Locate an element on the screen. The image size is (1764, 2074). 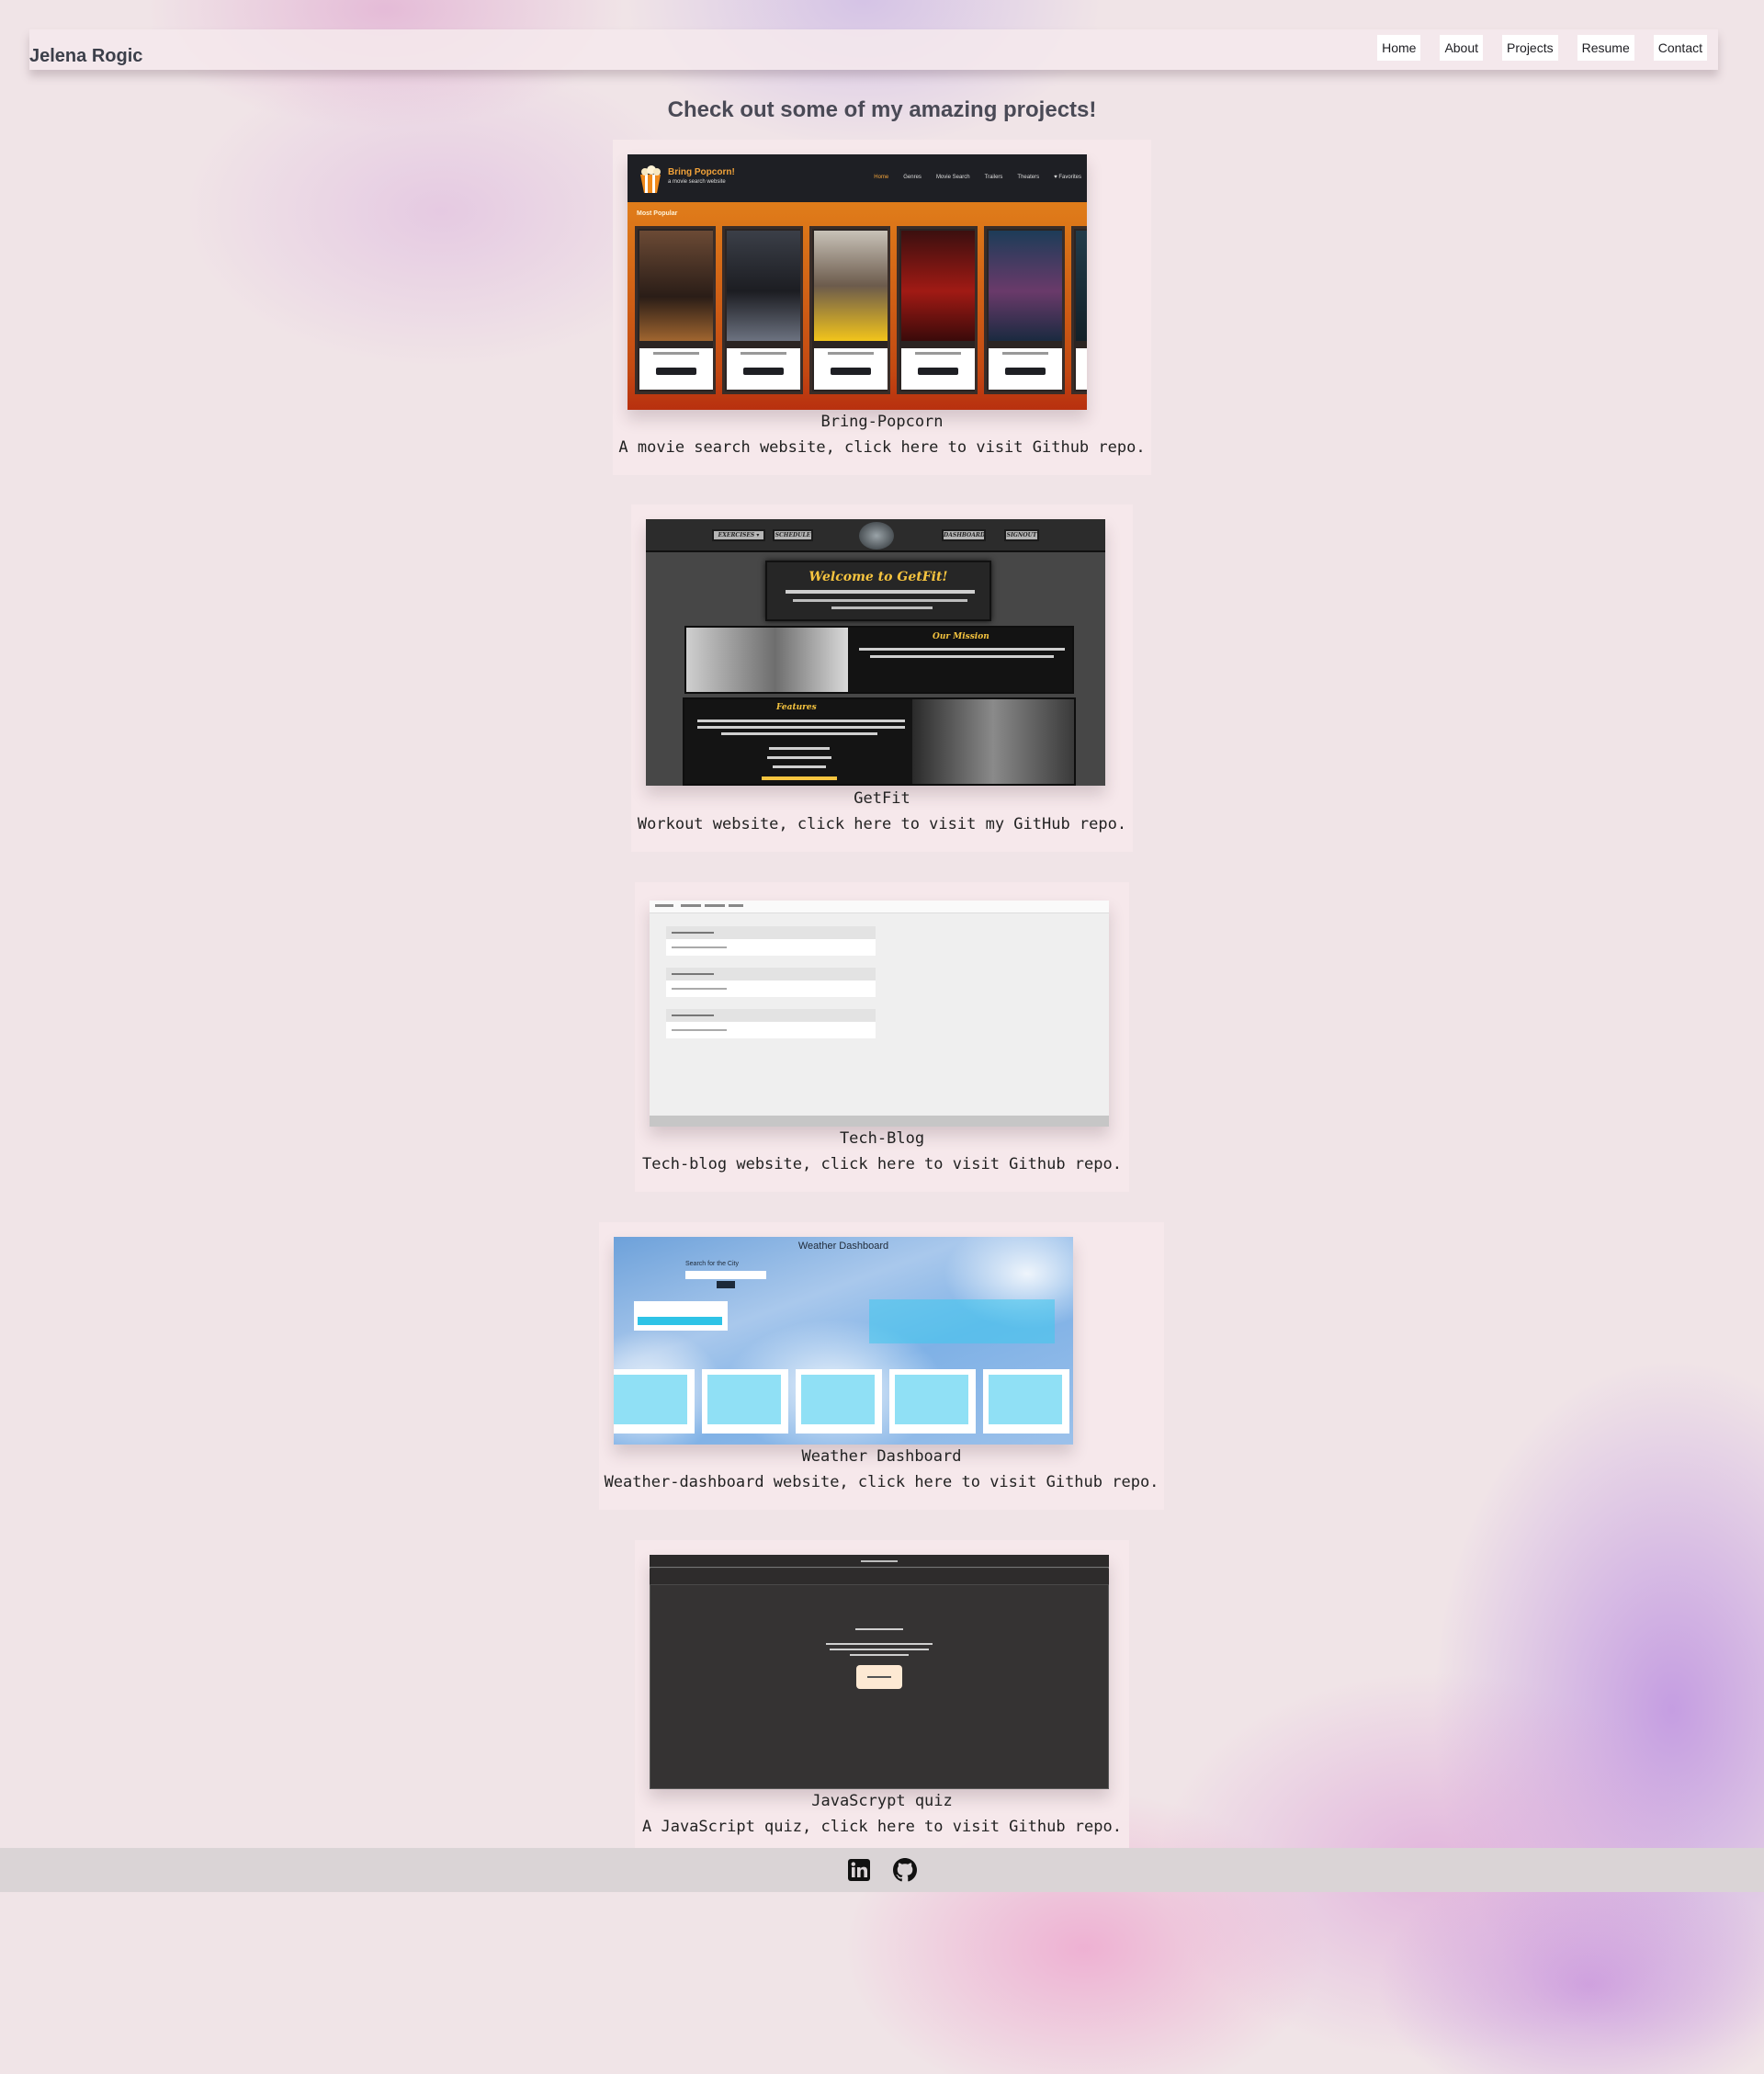
weather-saved-city is located at coordinates (681, 1316).